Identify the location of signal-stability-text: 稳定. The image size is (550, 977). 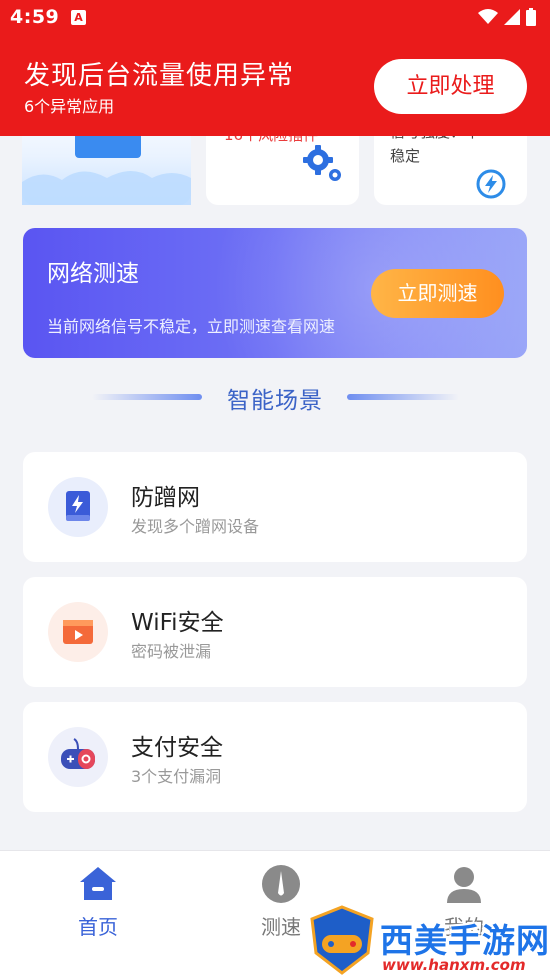
(405, 156).